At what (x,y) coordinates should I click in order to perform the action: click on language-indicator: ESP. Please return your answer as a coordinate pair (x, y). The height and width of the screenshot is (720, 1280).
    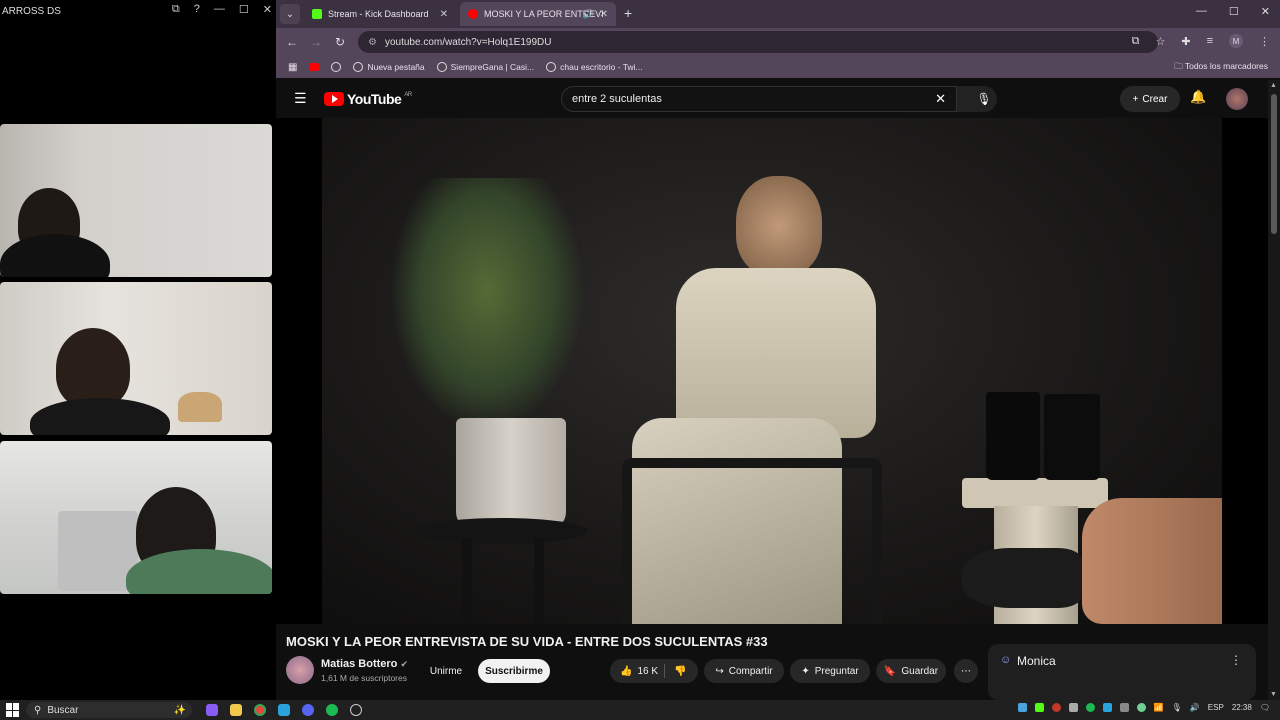
    Looking at the image, I should click on (1216, 707).